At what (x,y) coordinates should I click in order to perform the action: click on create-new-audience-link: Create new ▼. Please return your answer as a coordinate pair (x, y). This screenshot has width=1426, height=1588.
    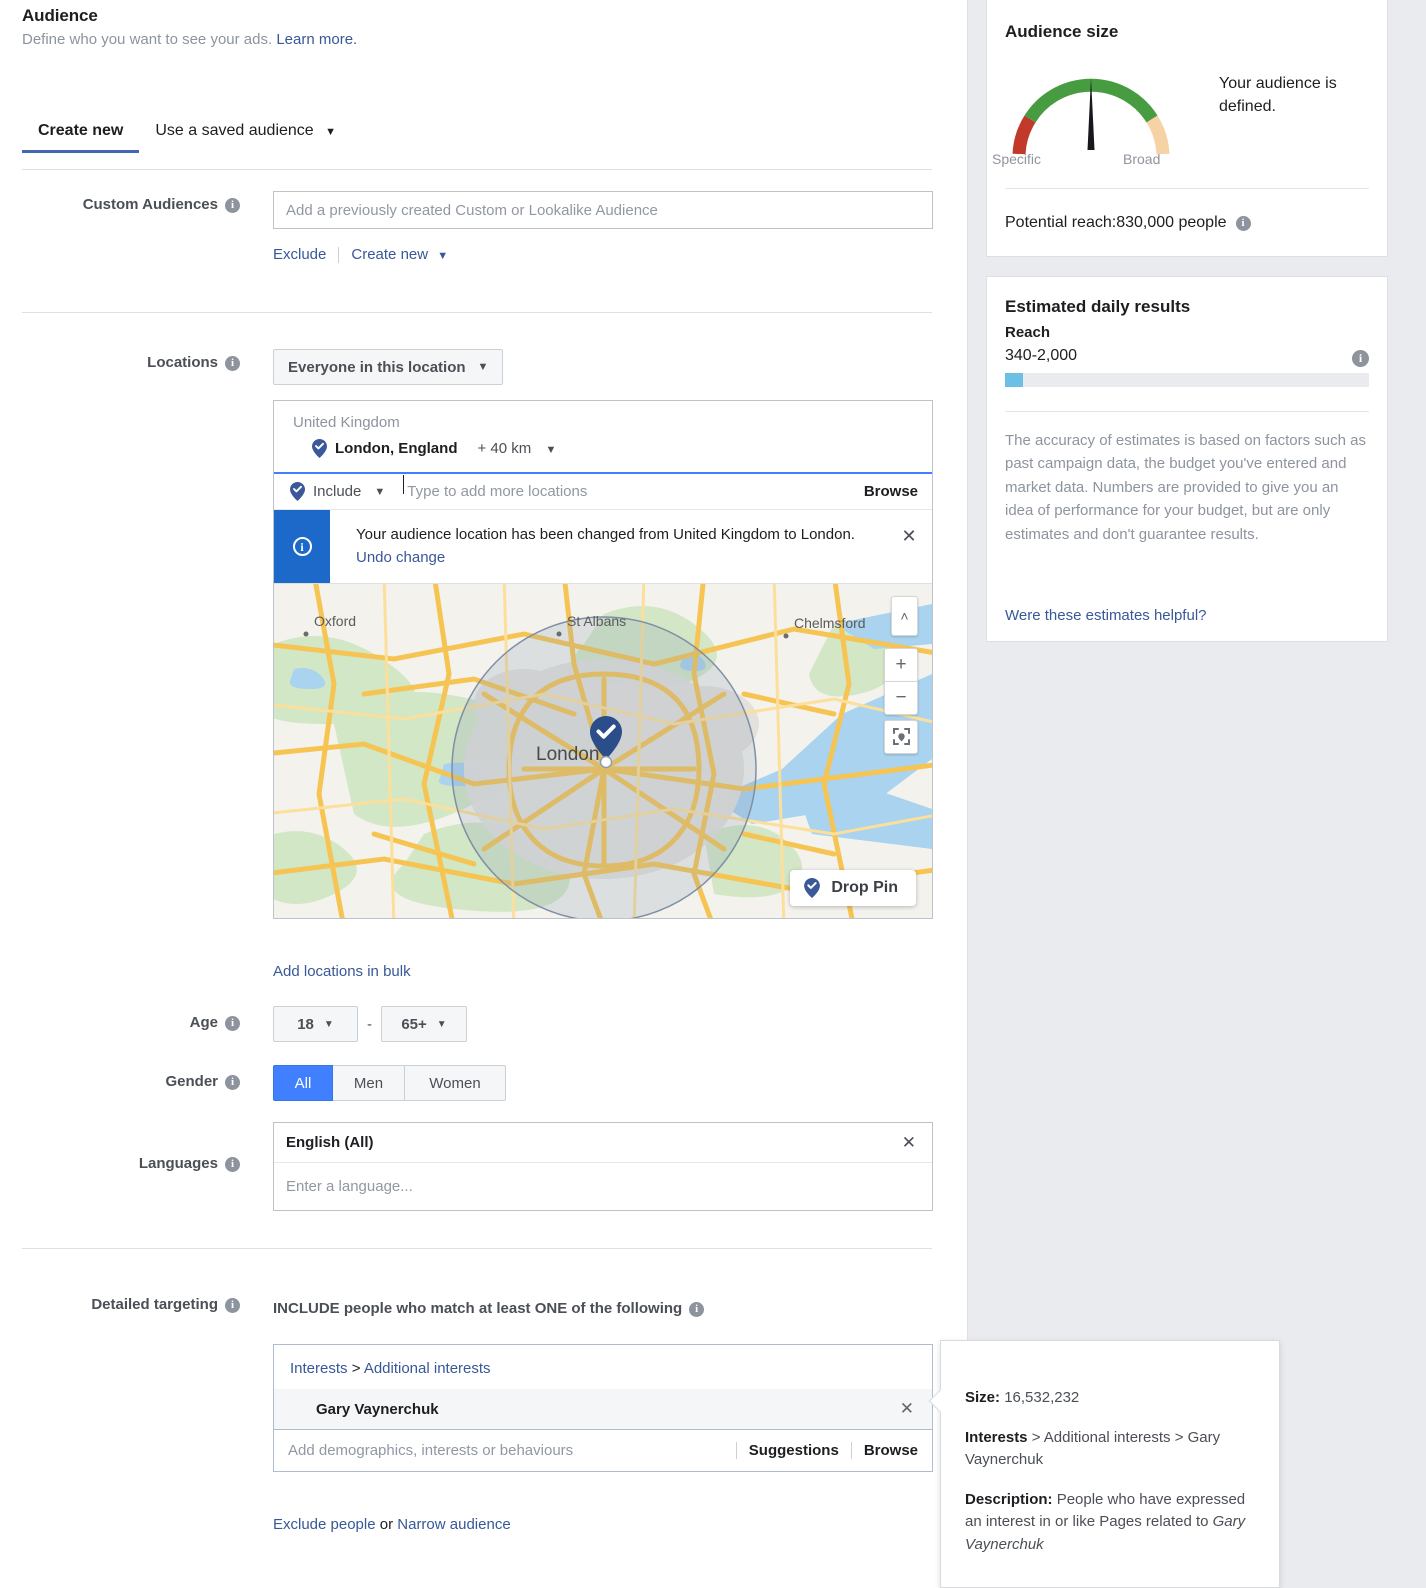
    Looking at the image, I should click on (399, 254).